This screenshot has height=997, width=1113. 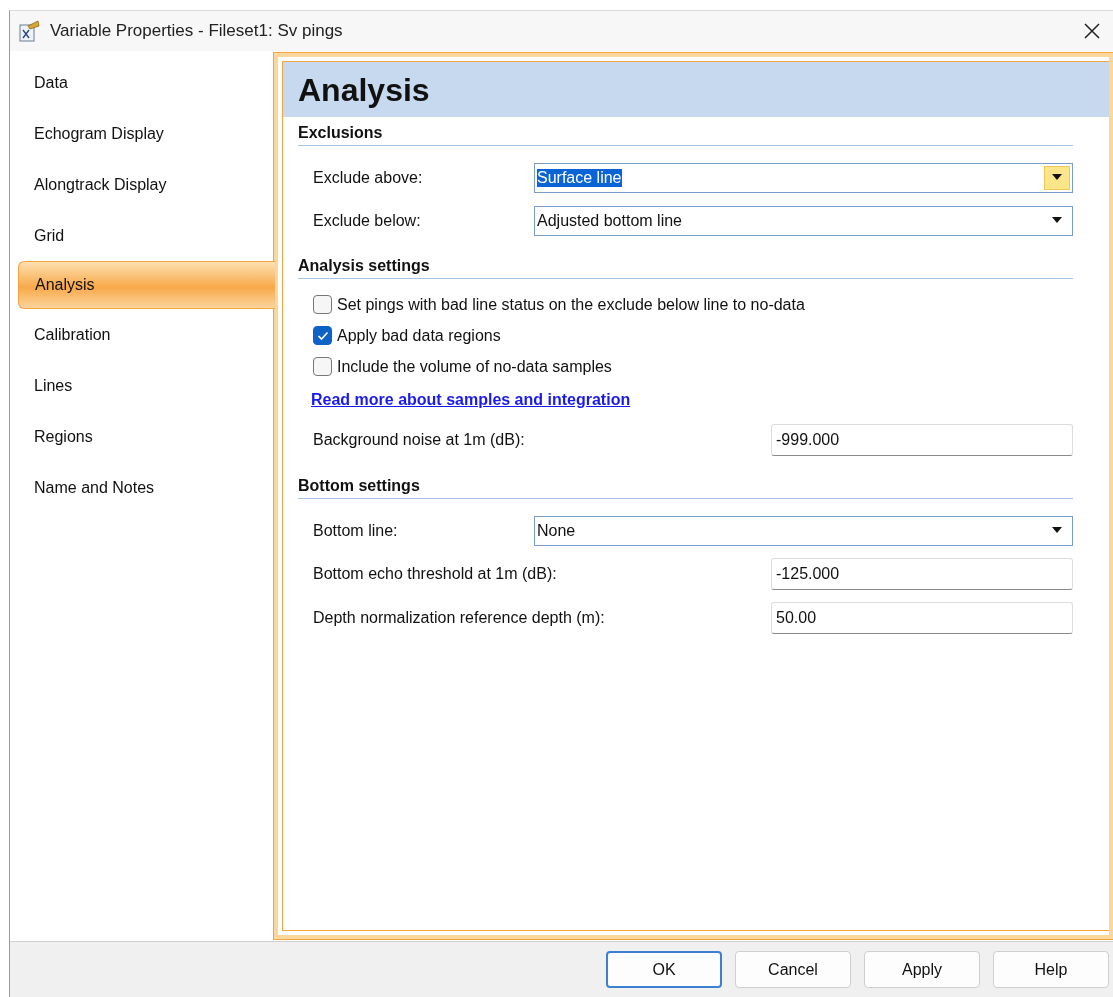 I want to click on dropdown: Adjusted bottom line, so click(x=803, y=220).